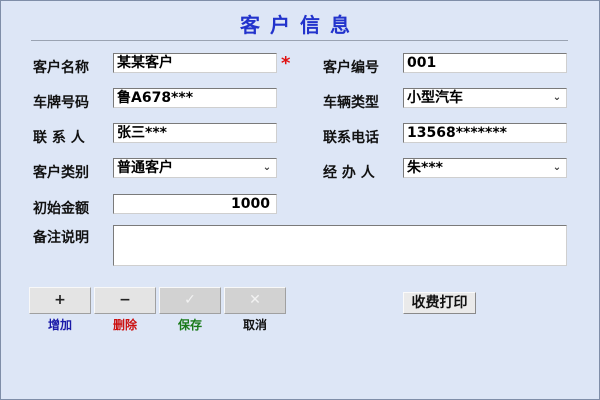 The width and height of the screenshot is (600, 400). Describe the element at coordinates (195, 98) in the screenshot. I see `plate-no-input: 鲁A678***` at that location.